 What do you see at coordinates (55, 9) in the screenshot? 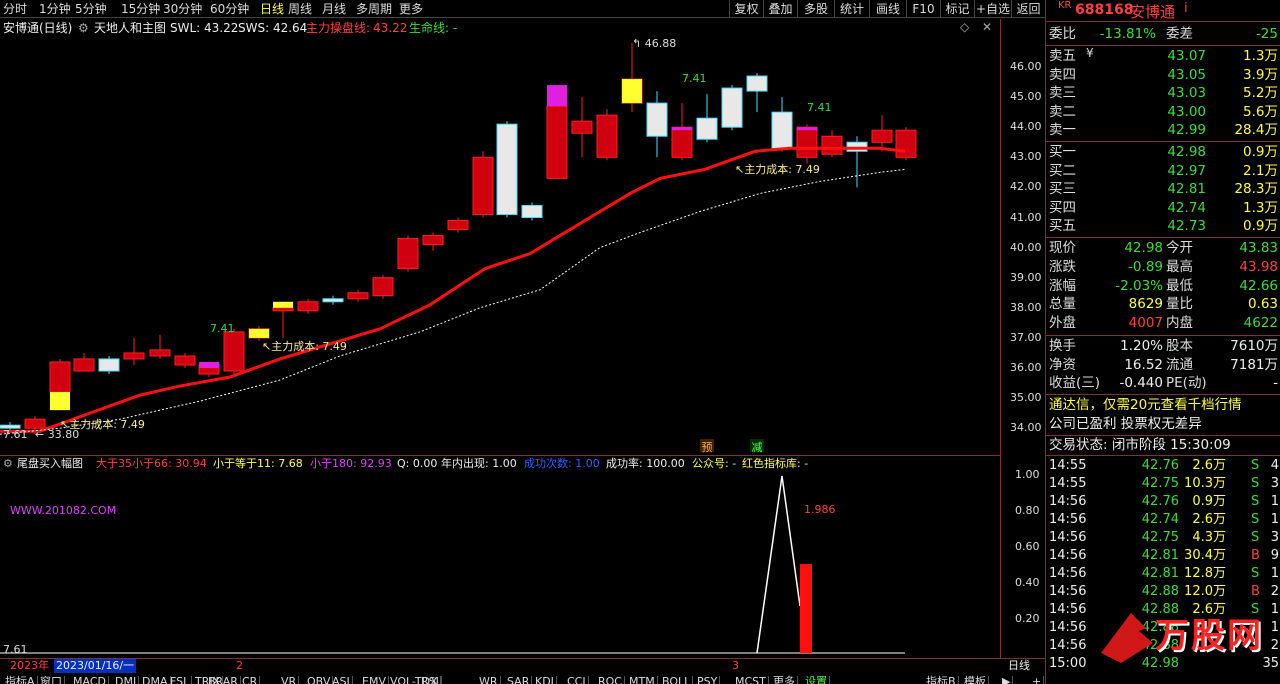
I see `period-tab-1: 1分钟` at bounding box center [55, 9].